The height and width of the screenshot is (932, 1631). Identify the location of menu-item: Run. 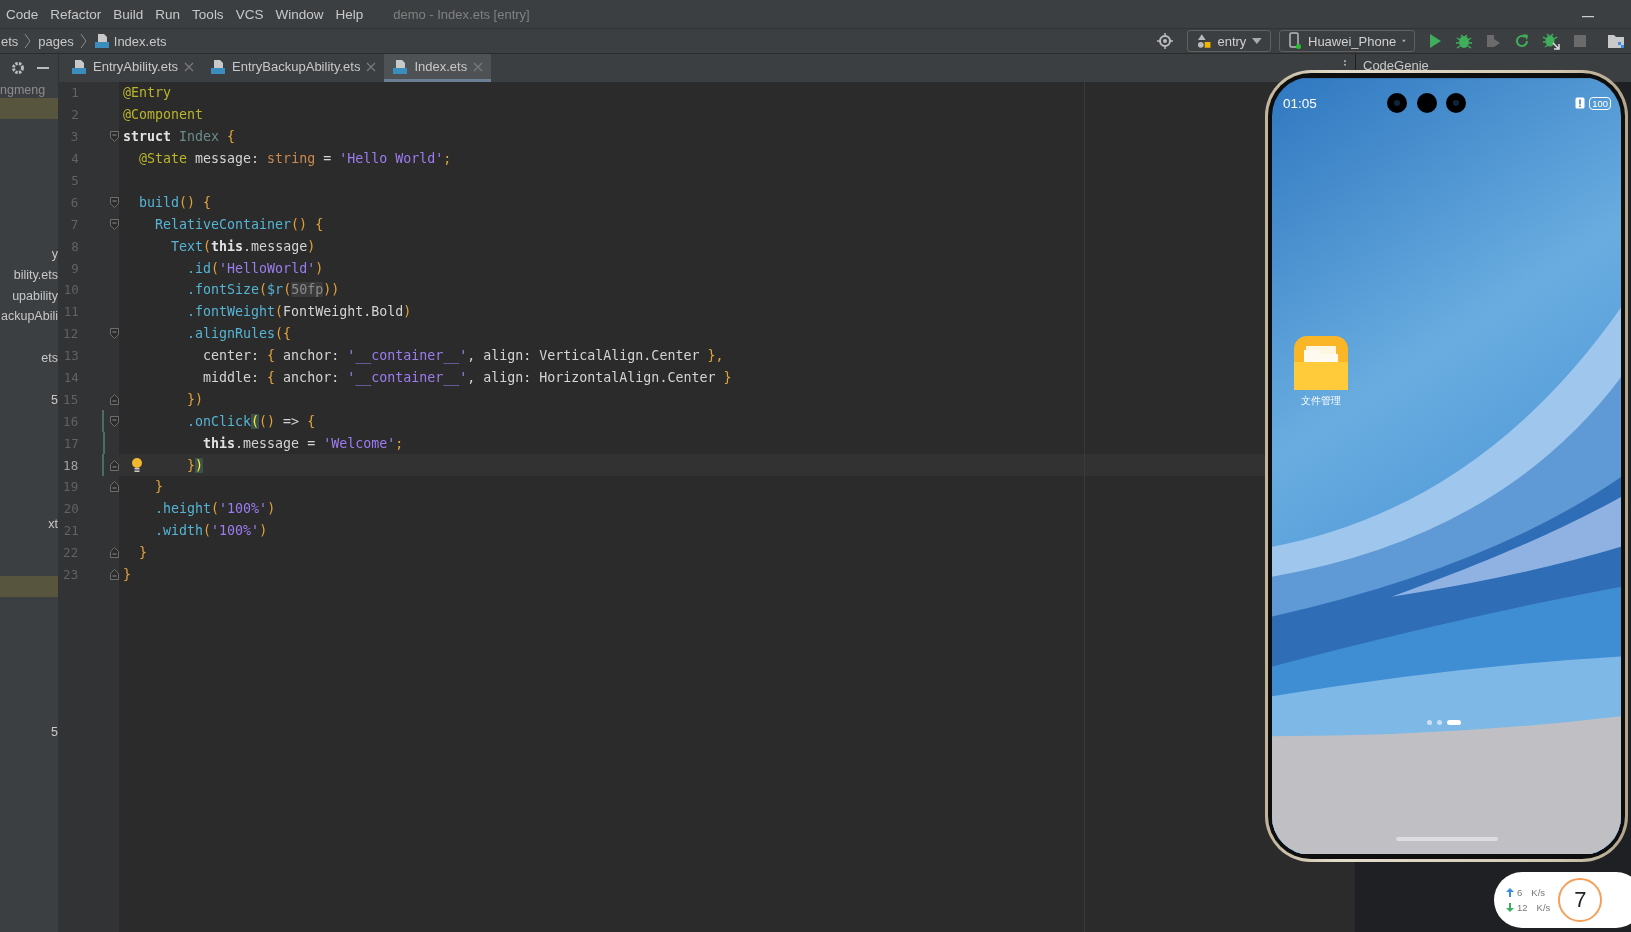
(168, 14).